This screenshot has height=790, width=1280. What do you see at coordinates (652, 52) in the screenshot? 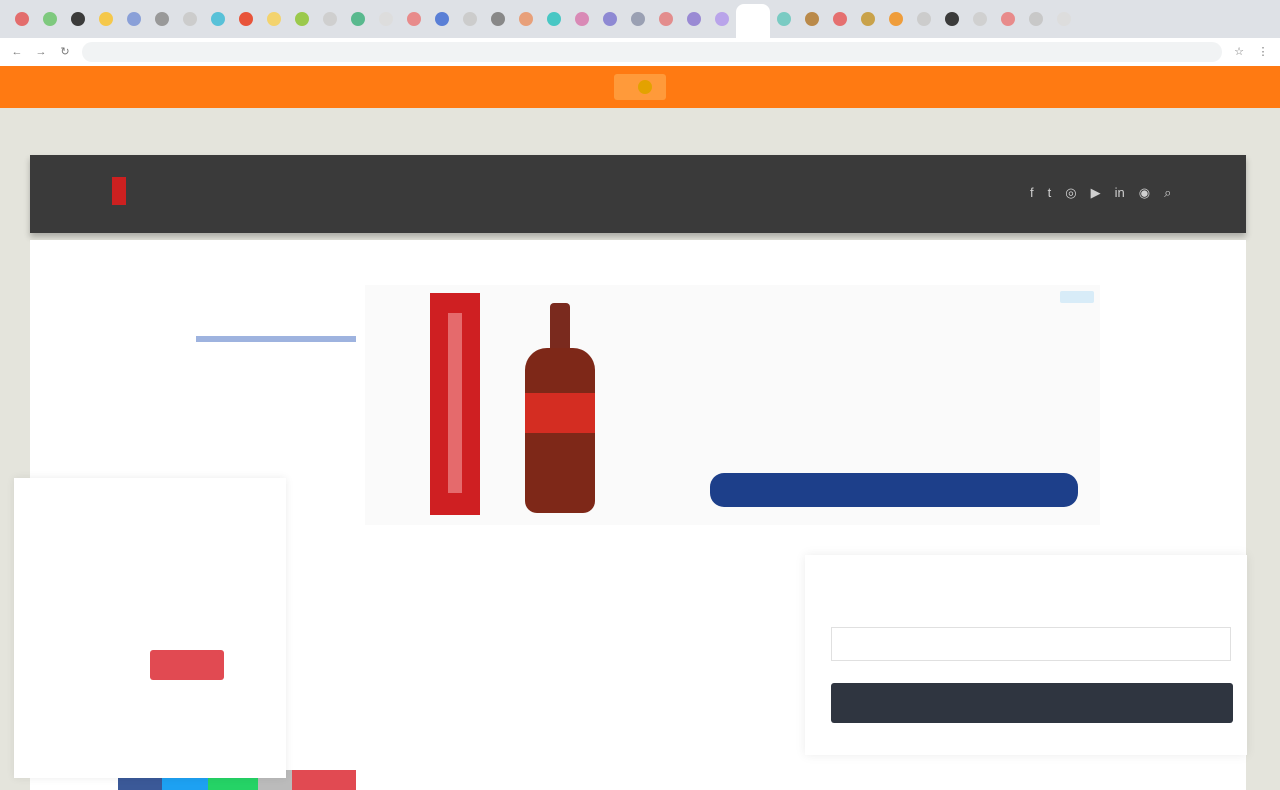
I see `address-bar` at bounding box center [652, 52].